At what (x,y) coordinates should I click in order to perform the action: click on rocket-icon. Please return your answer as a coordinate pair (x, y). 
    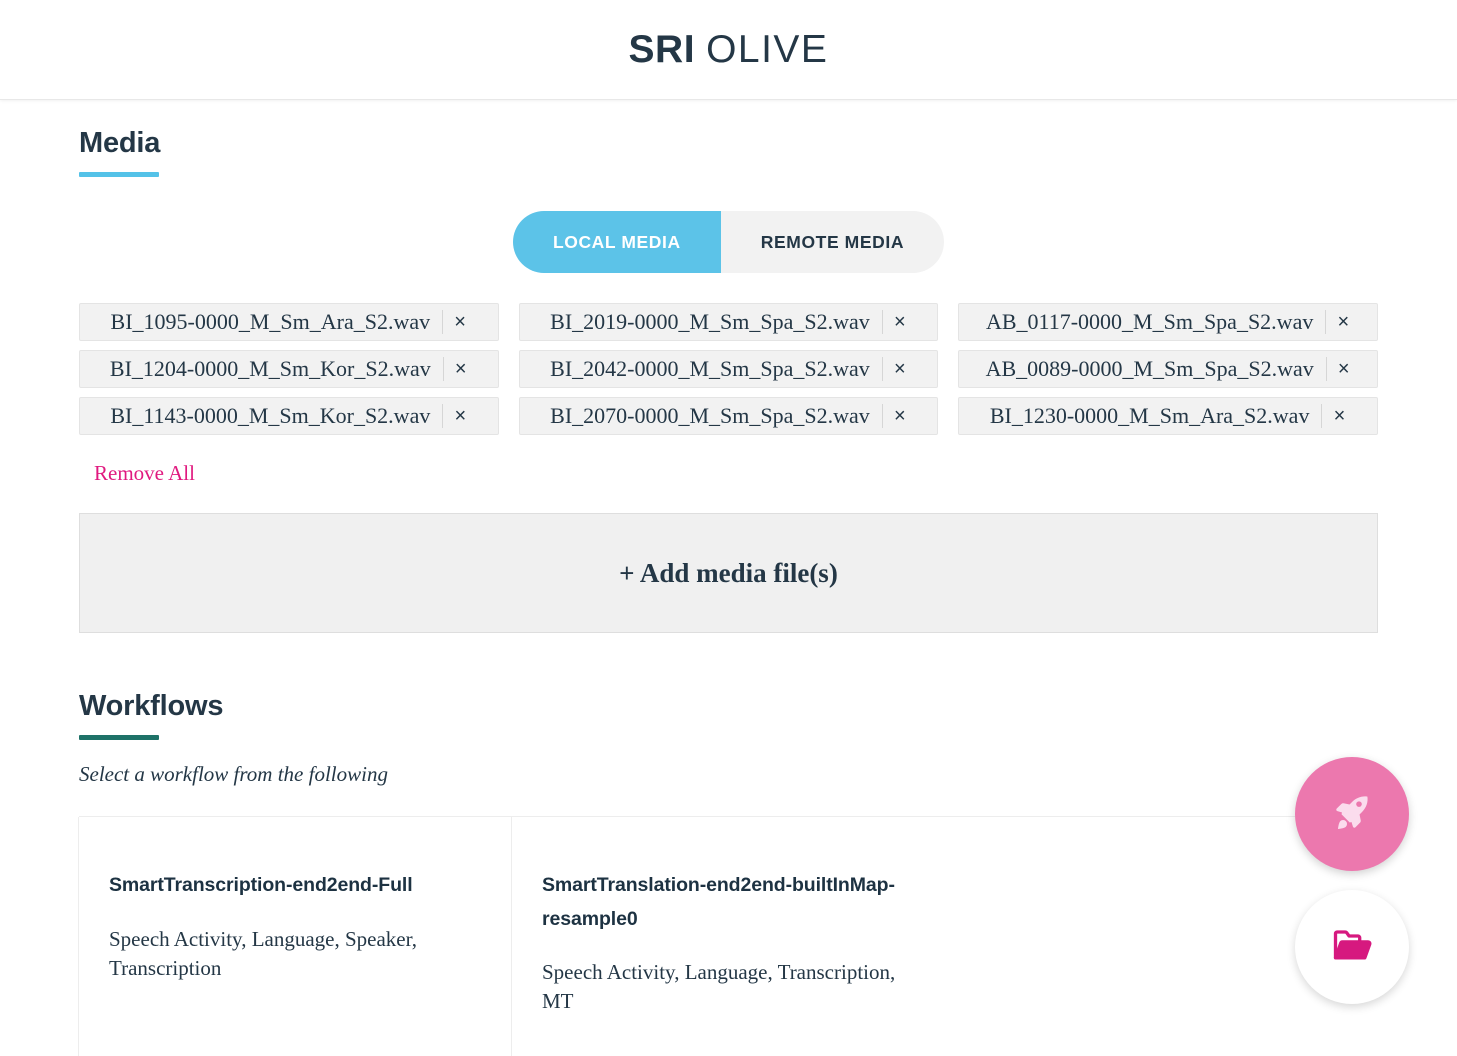
    Looking at the image, I should click on (1352, 814).